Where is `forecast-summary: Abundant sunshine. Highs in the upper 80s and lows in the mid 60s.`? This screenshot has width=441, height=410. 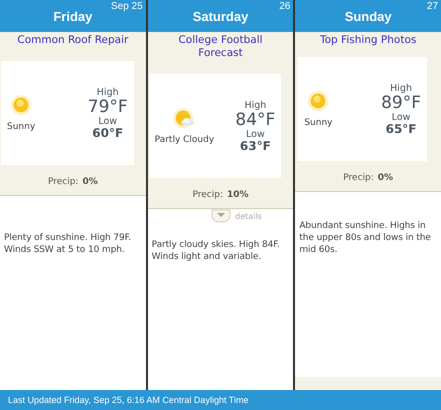 forecast-summary: Abundant sunshine. Highs in the upper 80s and lows in the mid 60s. is located at coordinates (365, 238).